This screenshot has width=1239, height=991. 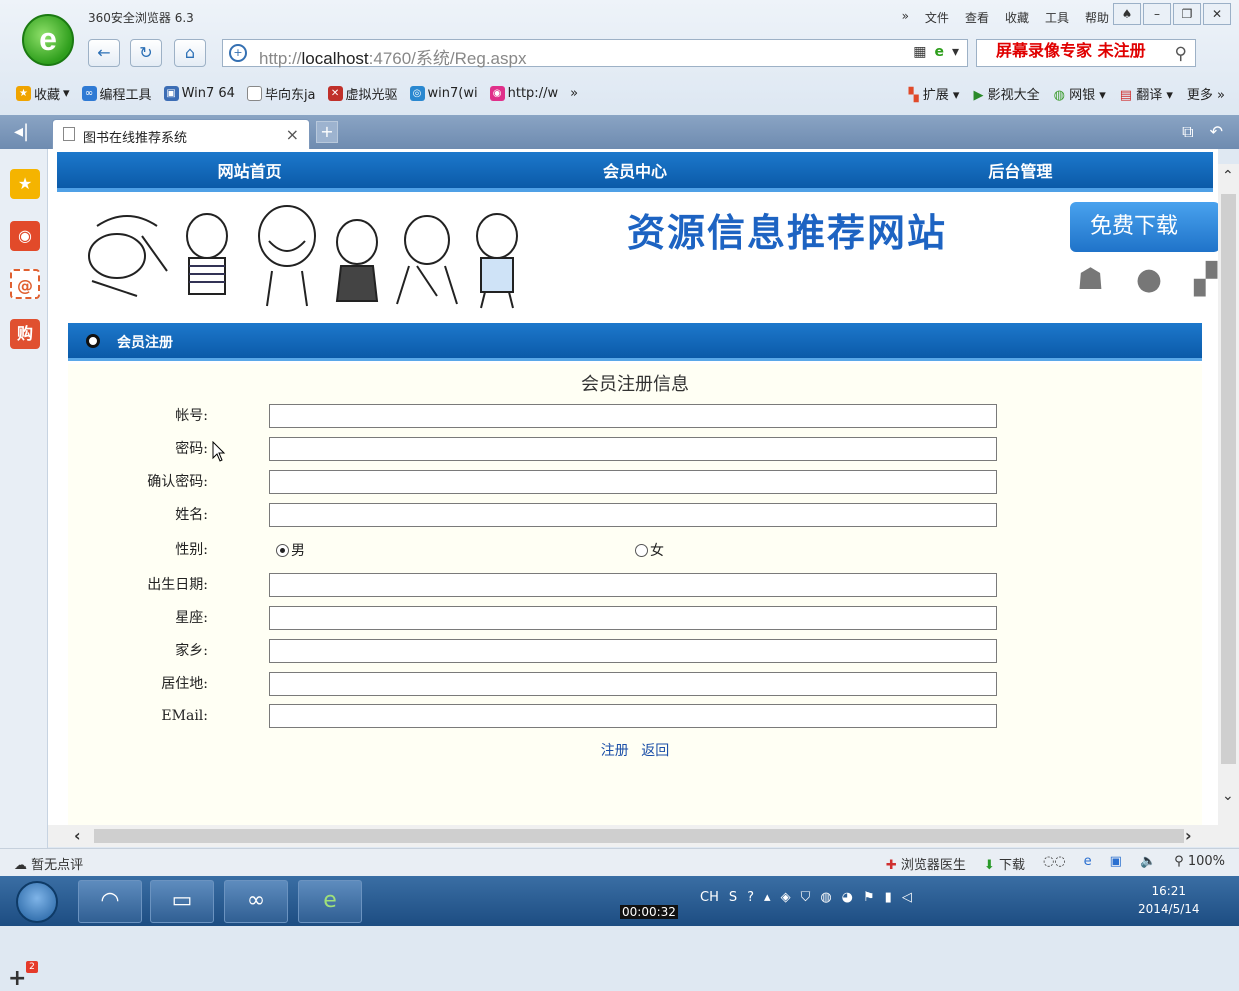 What do you see at coordinates (633, 482) in the screenshot?
I see `confirm-password-input` at bounding box center [633, 482].